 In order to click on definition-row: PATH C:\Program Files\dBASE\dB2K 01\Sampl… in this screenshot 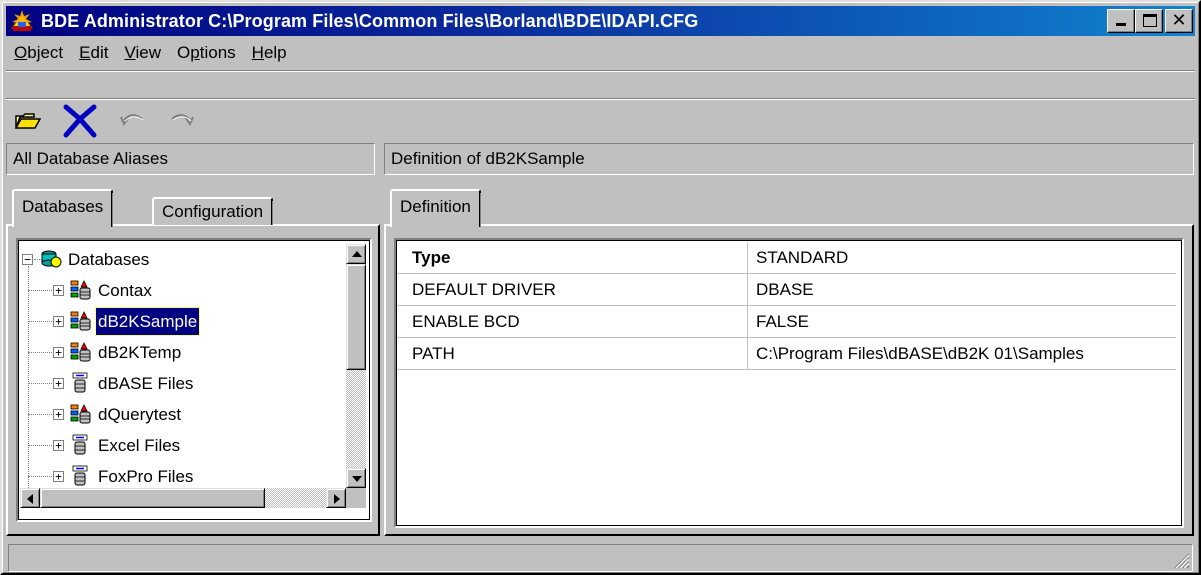, I will do `click(787, 354)`.